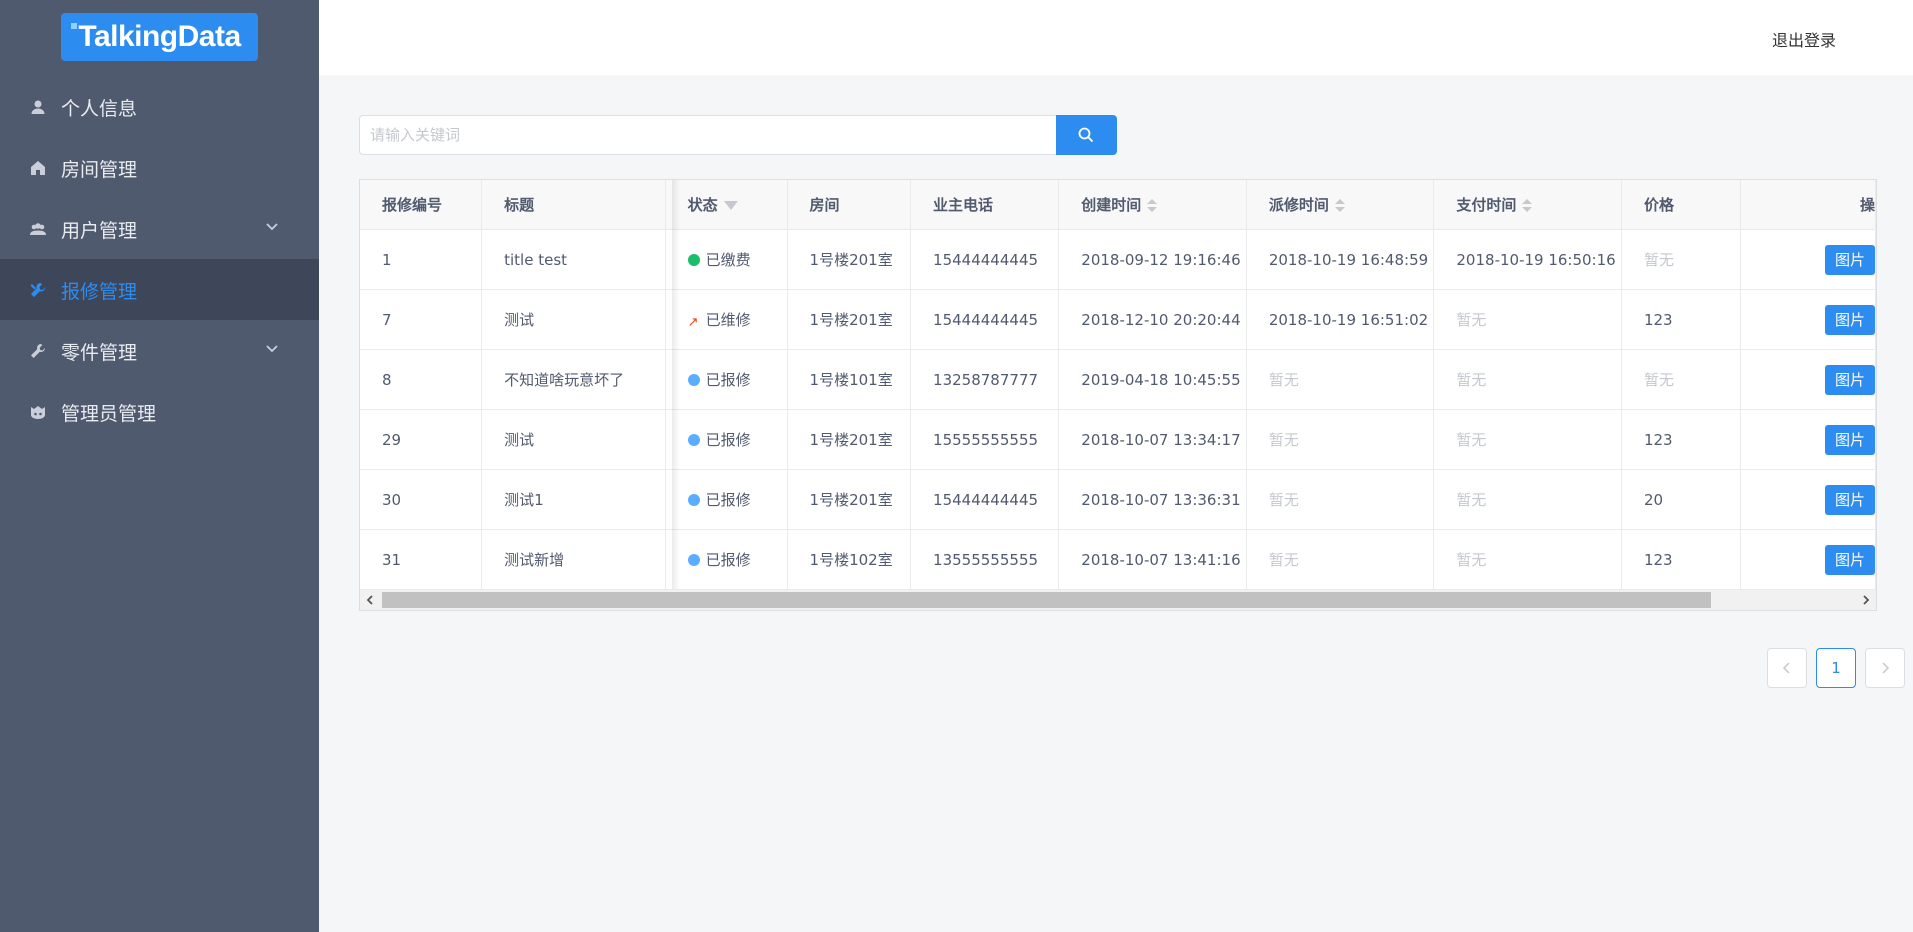  I want to click on talkingdata-logo: TalkingData, so click(159, 37).